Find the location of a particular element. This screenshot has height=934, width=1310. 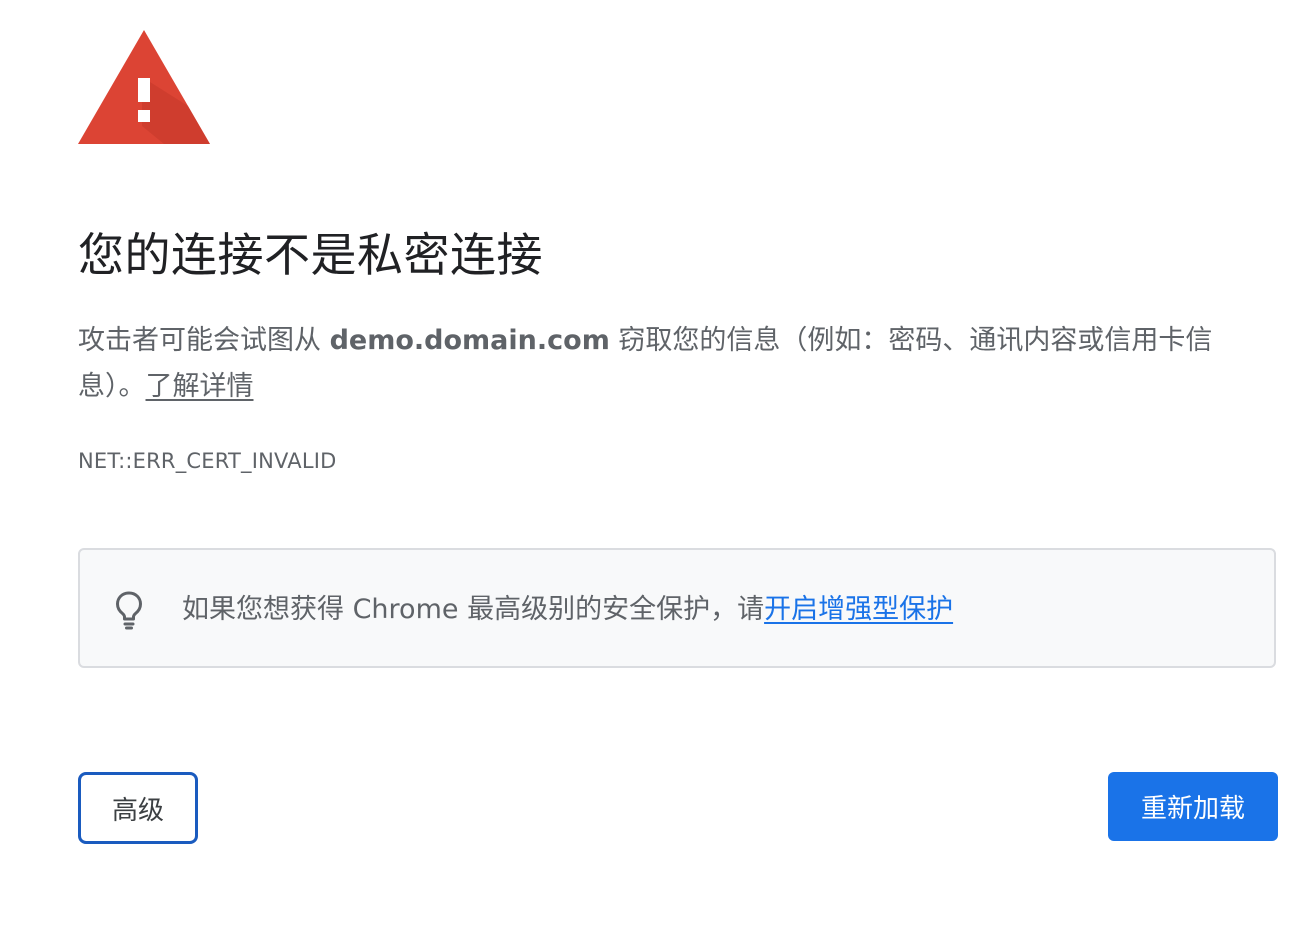

reload-button: 重新加载 is located at coordinates (1193, 806).